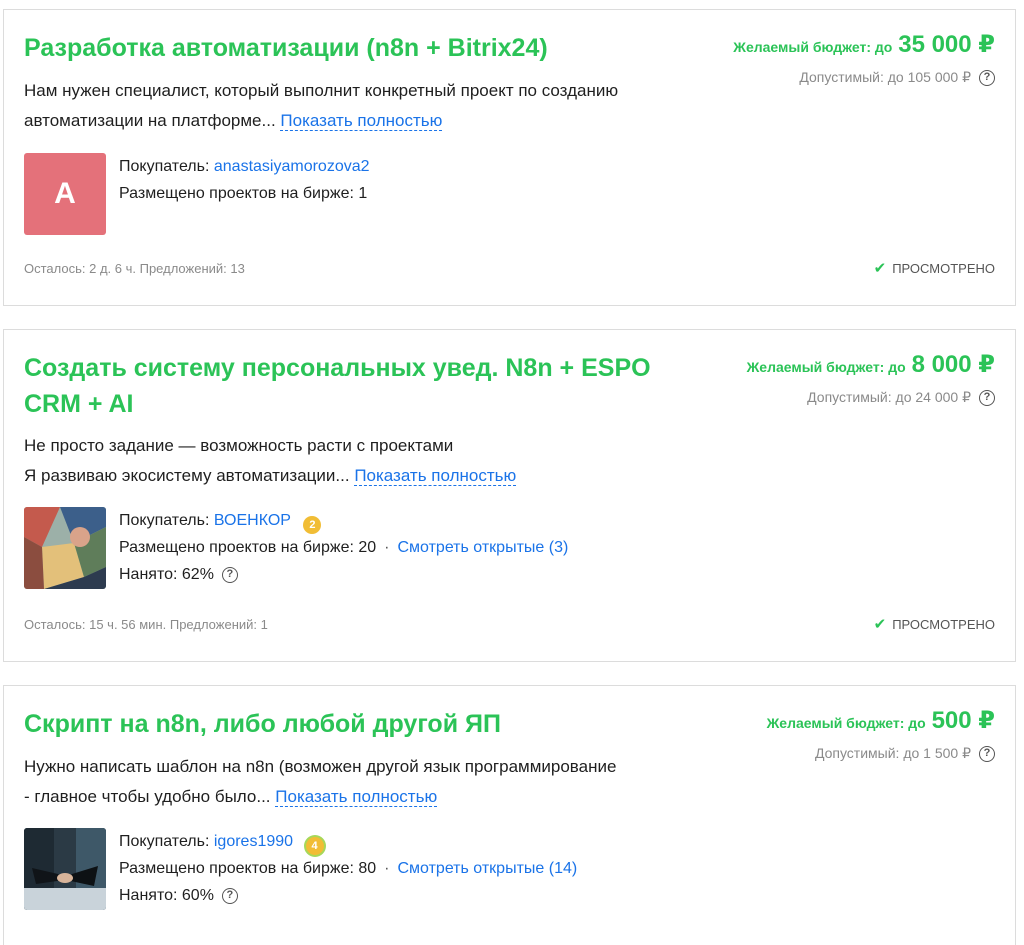  I want to click on desired-budget: Желаемый бюджет: до 8 000 ₽, so click(871, 364).